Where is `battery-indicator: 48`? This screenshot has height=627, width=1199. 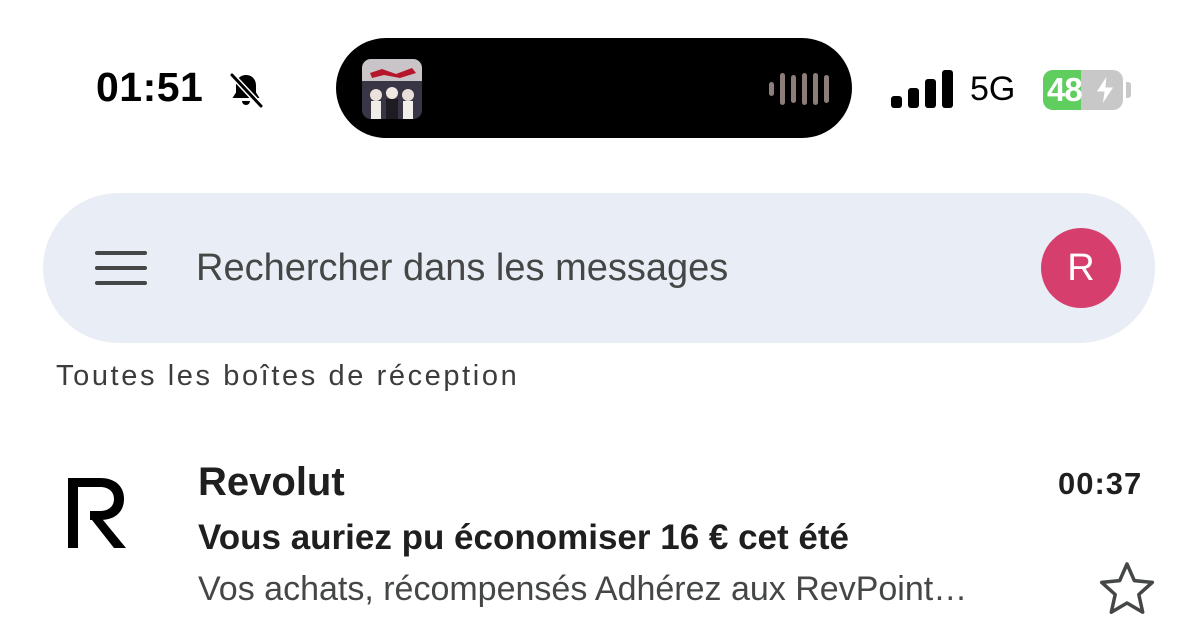
battery-indicator: 48 is located at coordinates (1083, 90).